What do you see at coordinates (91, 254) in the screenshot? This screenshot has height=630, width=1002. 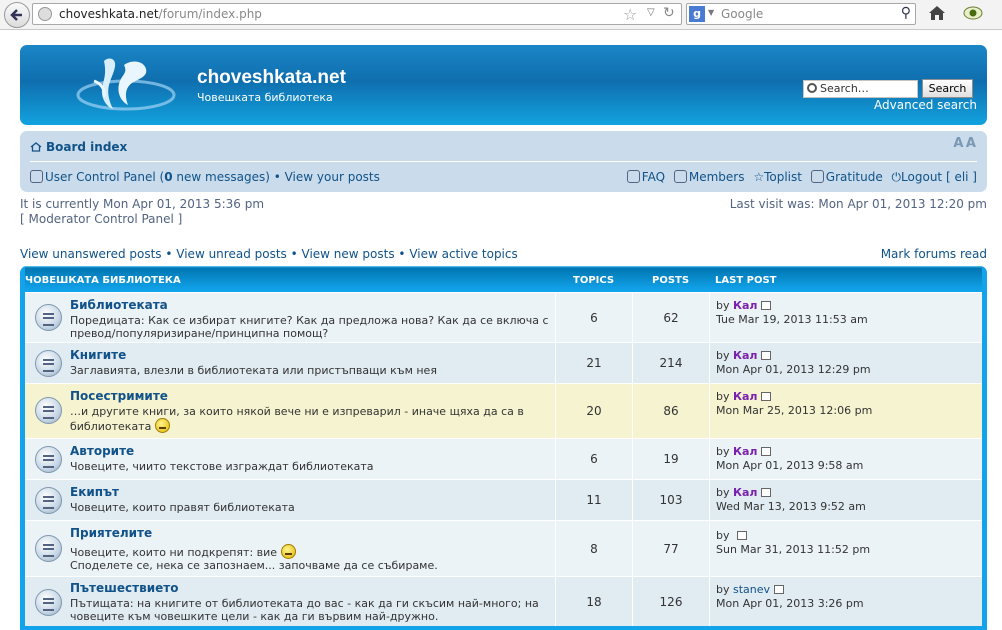 I see `unanswered-posts-link: View unanswered posts` at bounding box center [91, 254].